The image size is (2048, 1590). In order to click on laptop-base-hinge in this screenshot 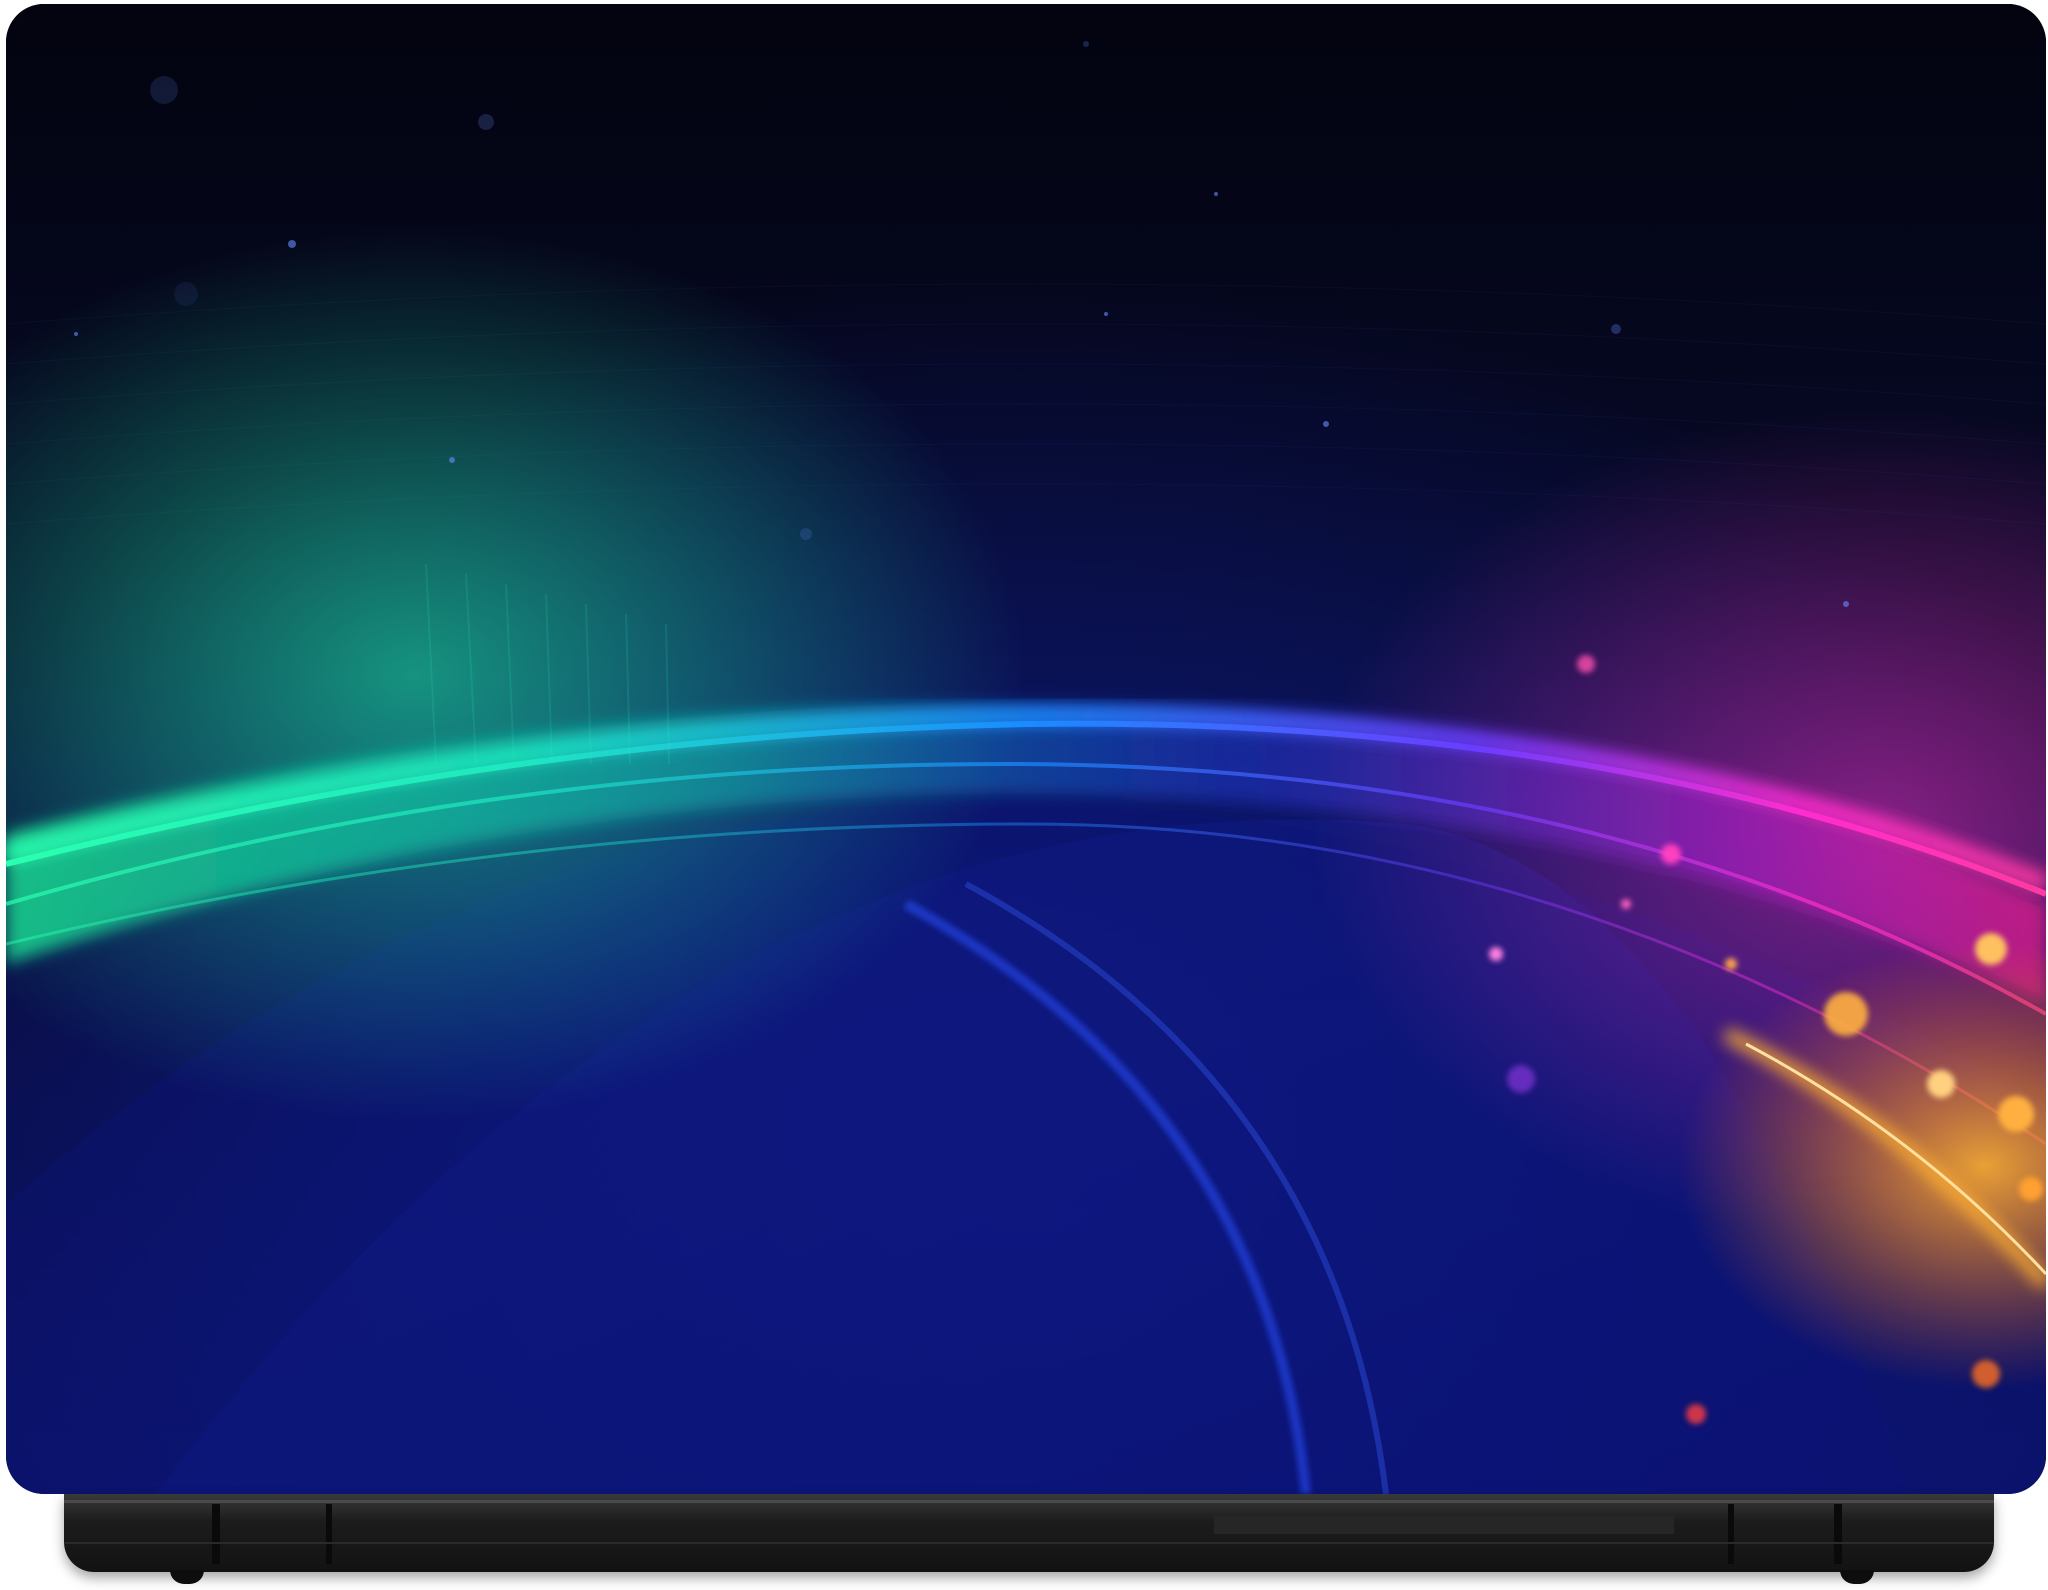, I will do `click(1029, 1533)`.